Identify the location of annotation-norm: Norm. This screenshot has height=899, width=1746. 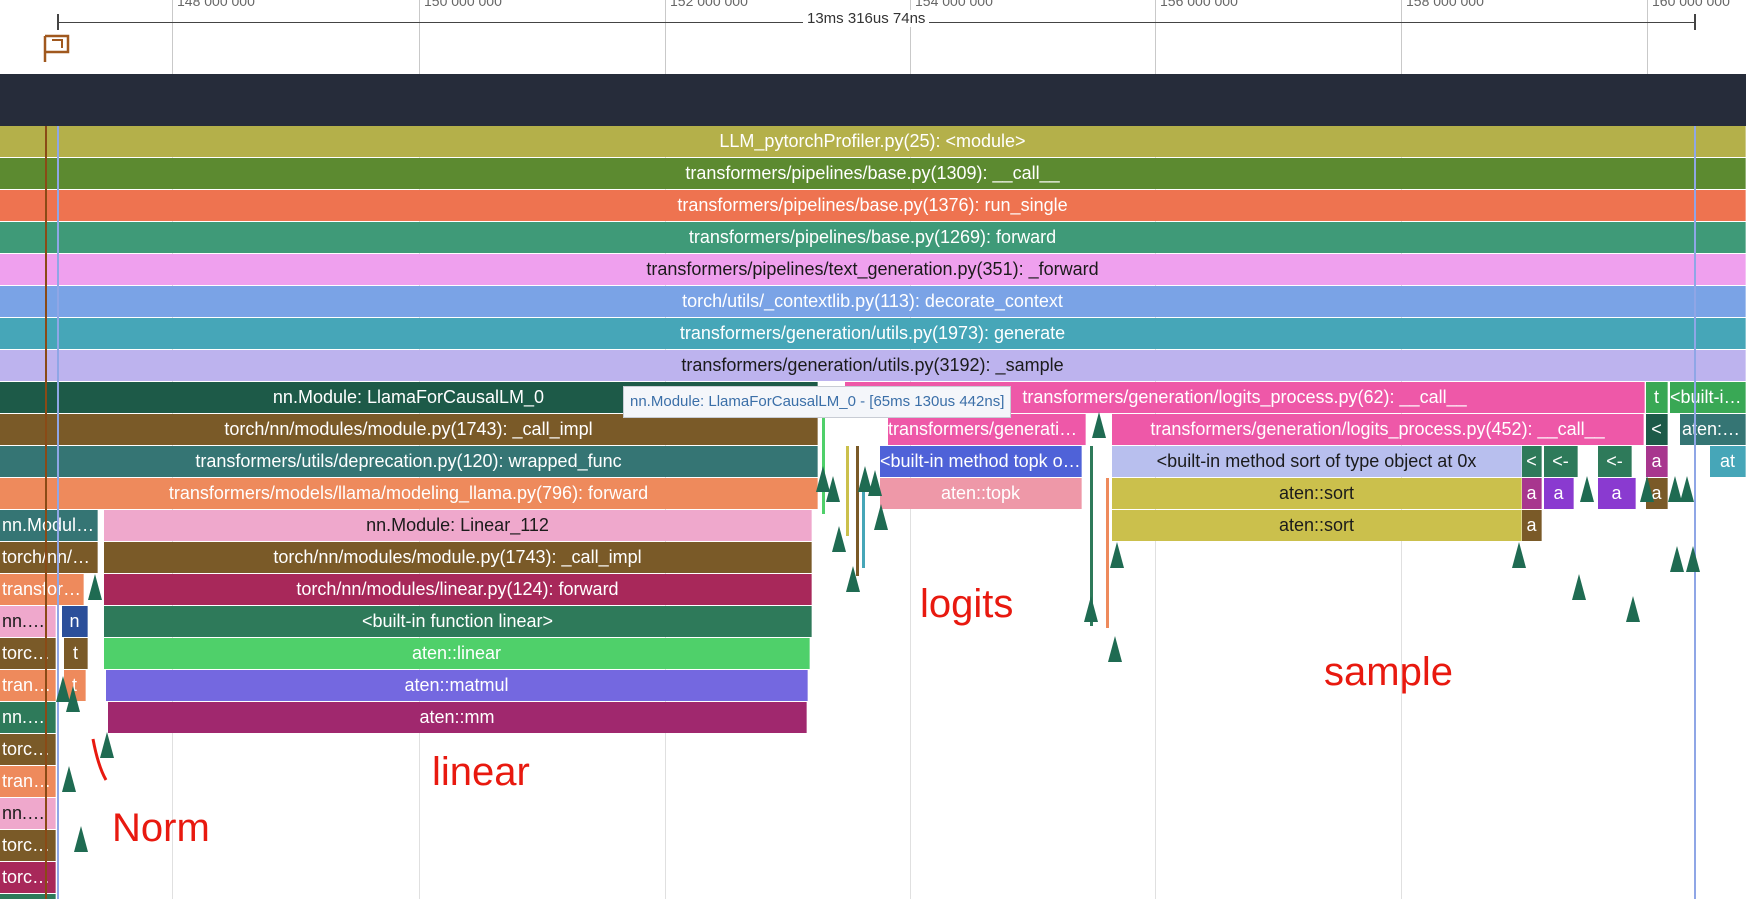
(161, 828).